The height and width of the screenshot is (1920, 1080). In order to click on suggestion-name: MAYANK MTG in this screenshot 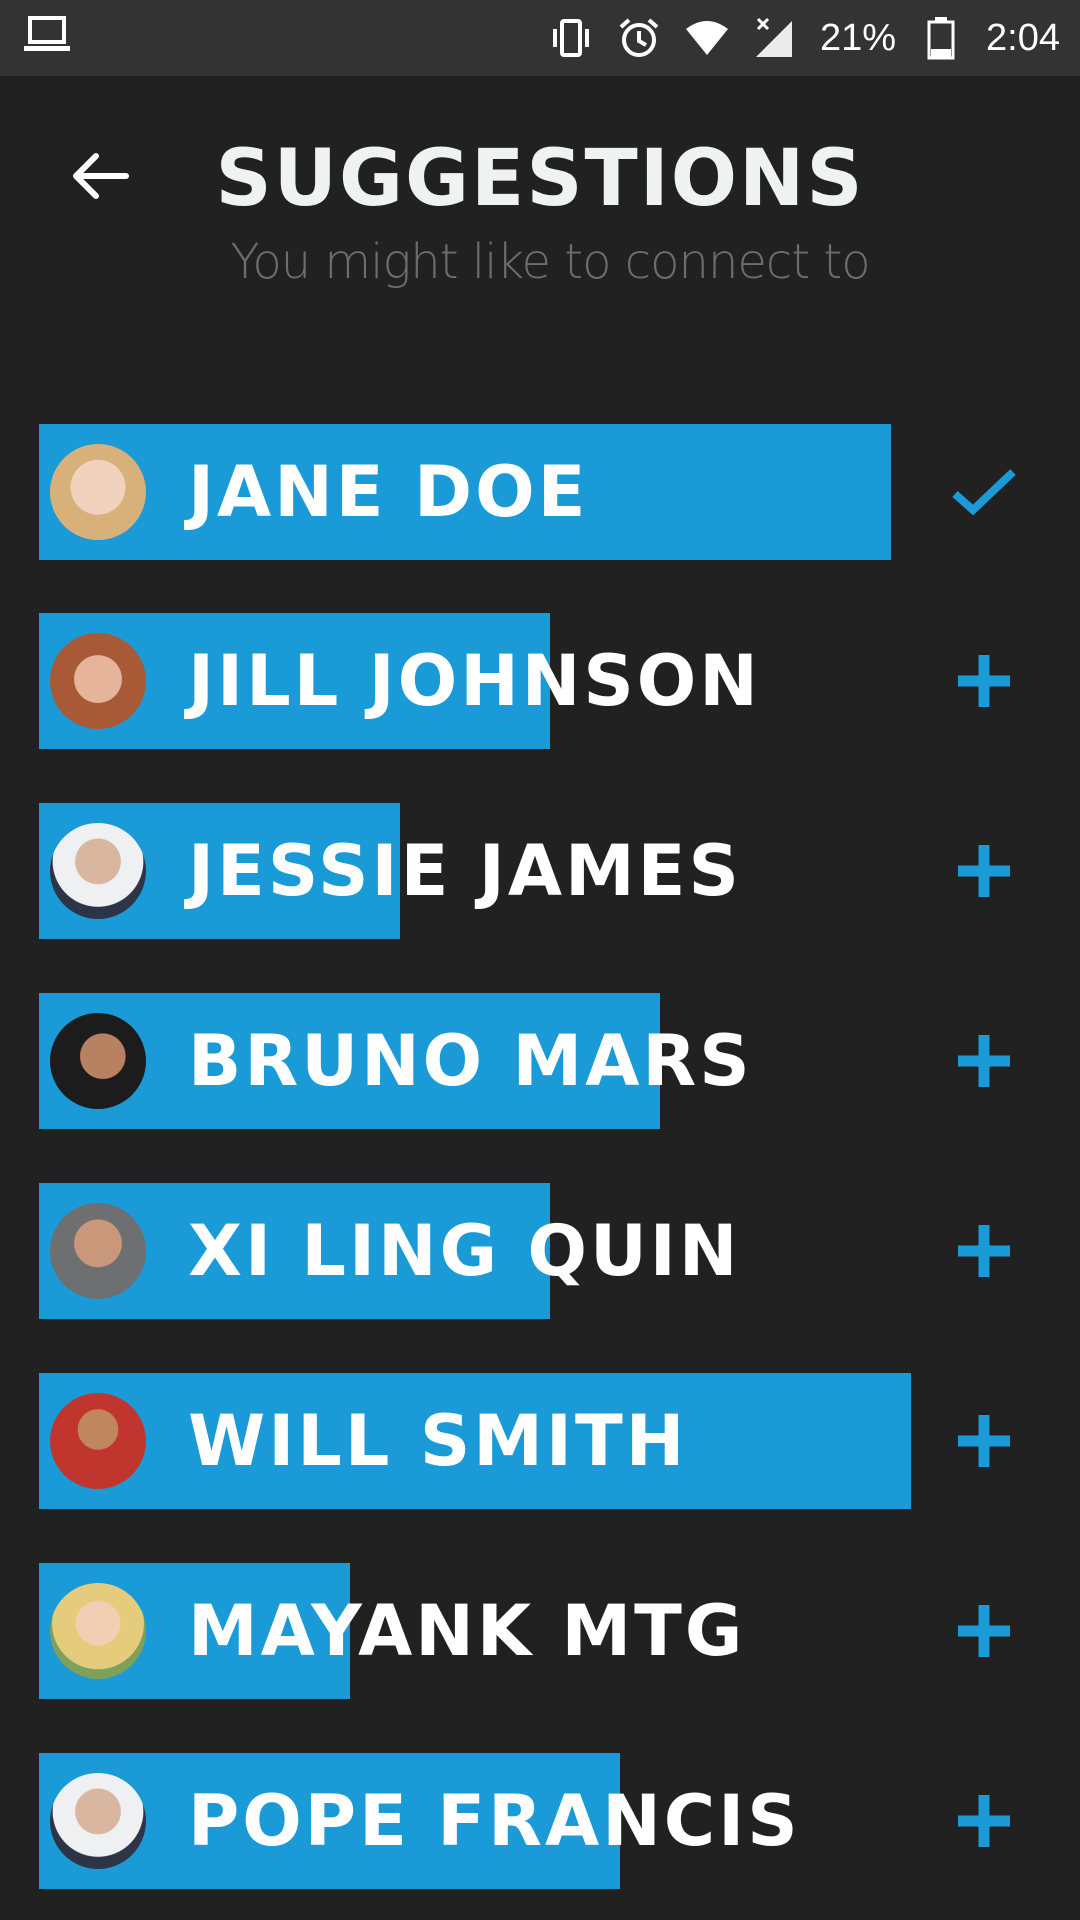, I will do `click(467, 1631)`.